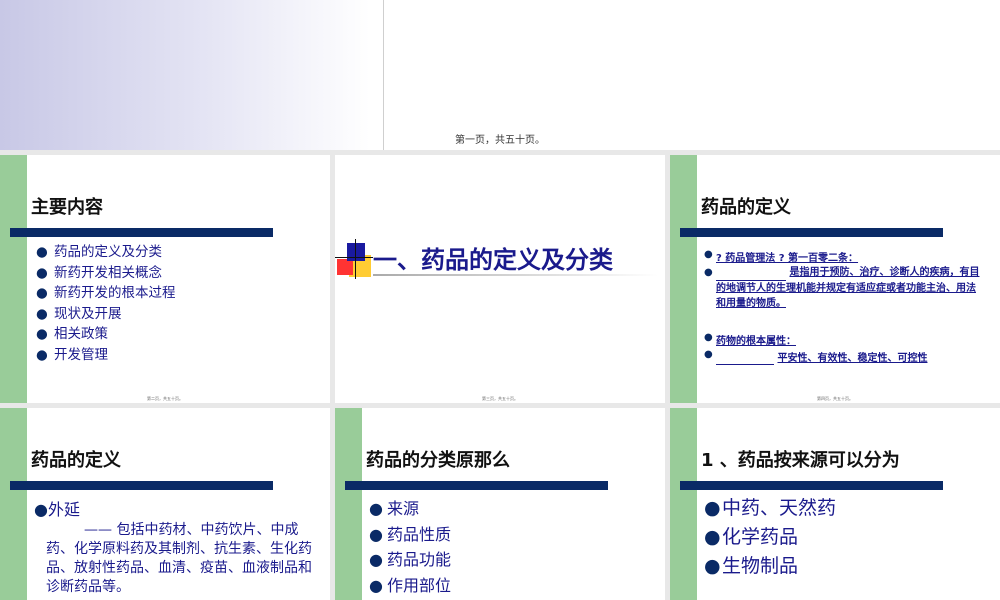 Image resolution: width=1000 pixels, height=600 pixels. Describe the element at coordinates (781, 256) in the screenshot. I see `law-line: ● ? 药品管理法 ? 第一百零二条：` at that location.